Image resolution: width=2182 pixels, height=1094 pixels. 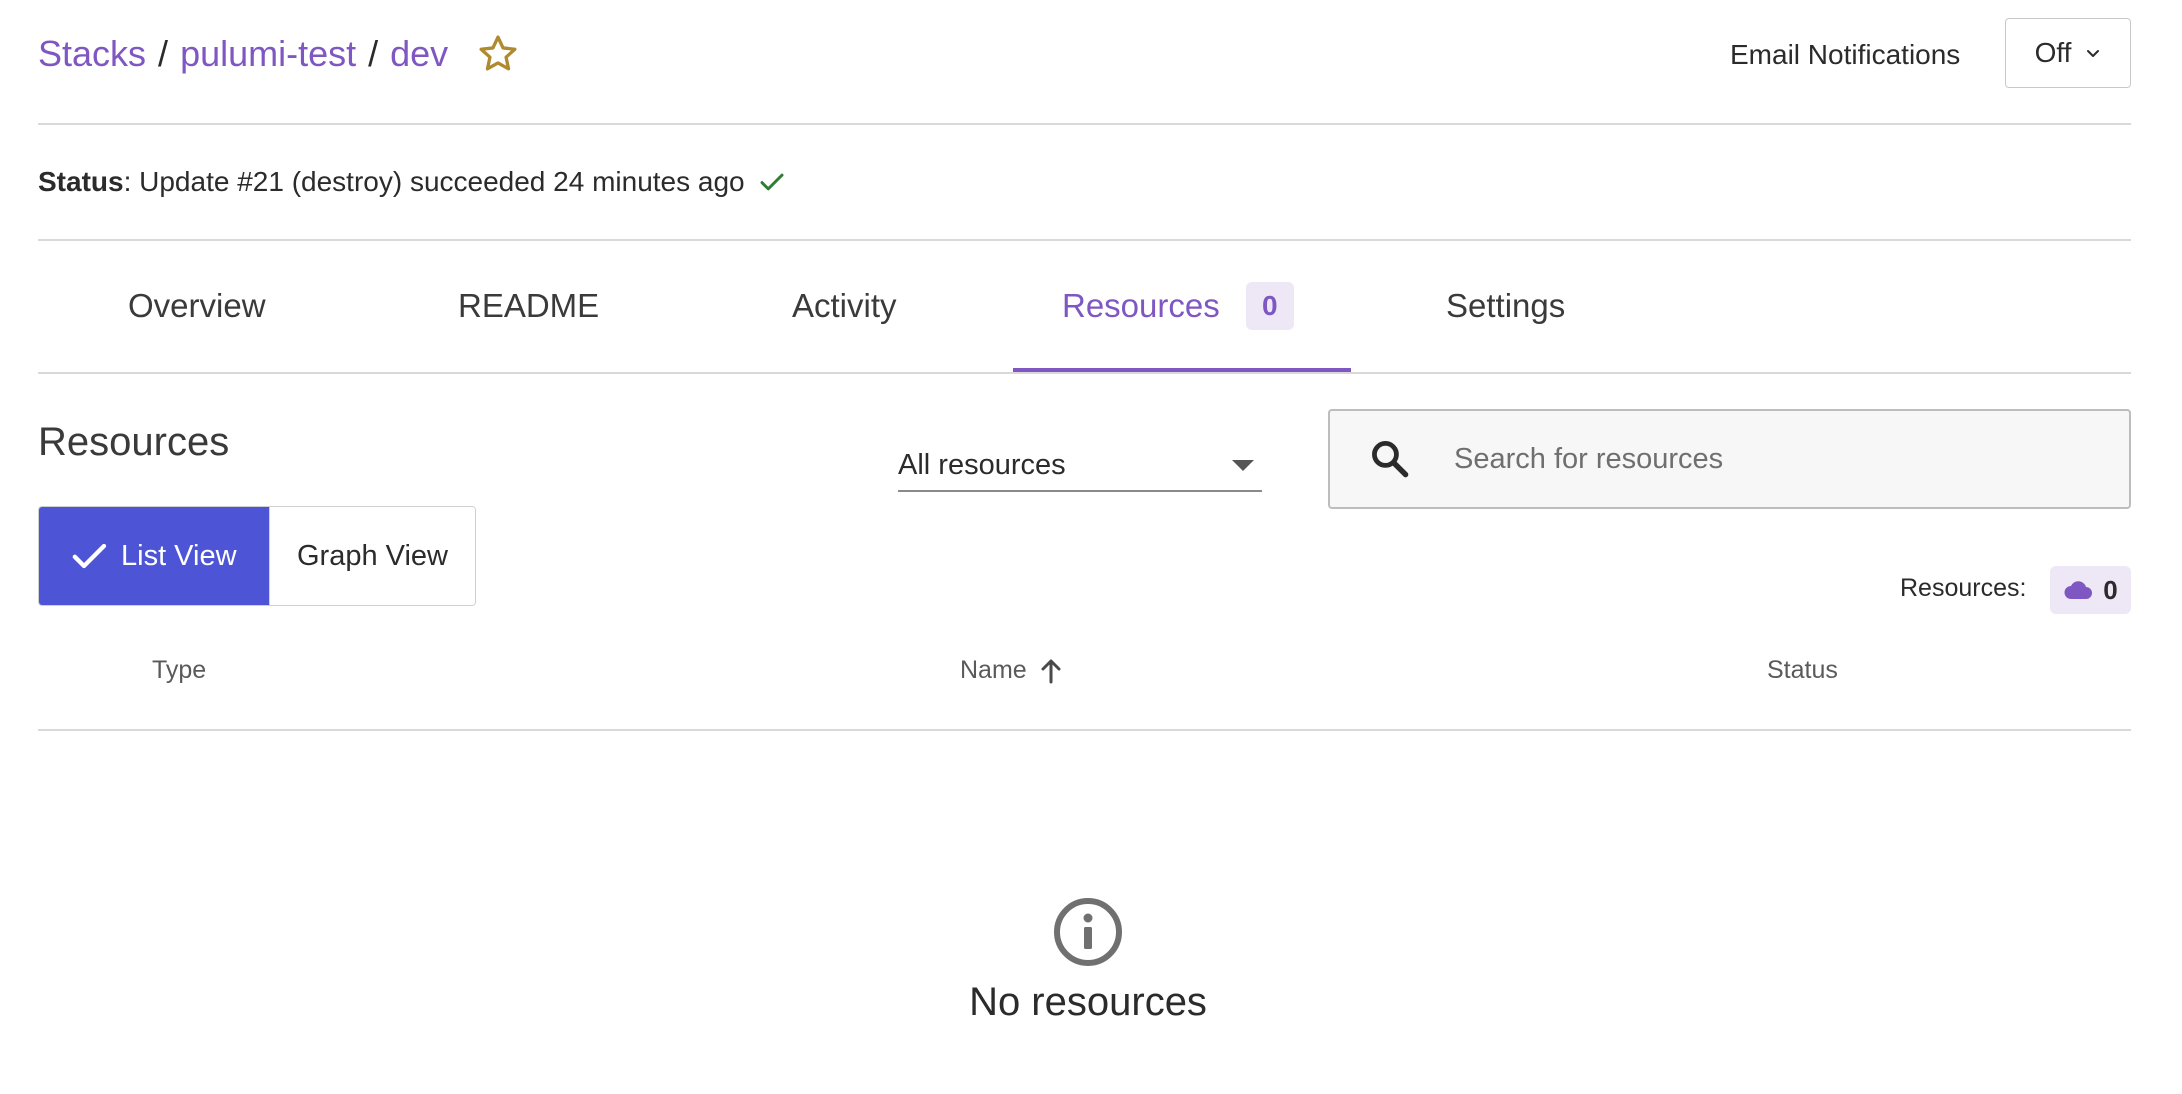 I want to click on column-header-status: Status, so click(x=1802, y=670).